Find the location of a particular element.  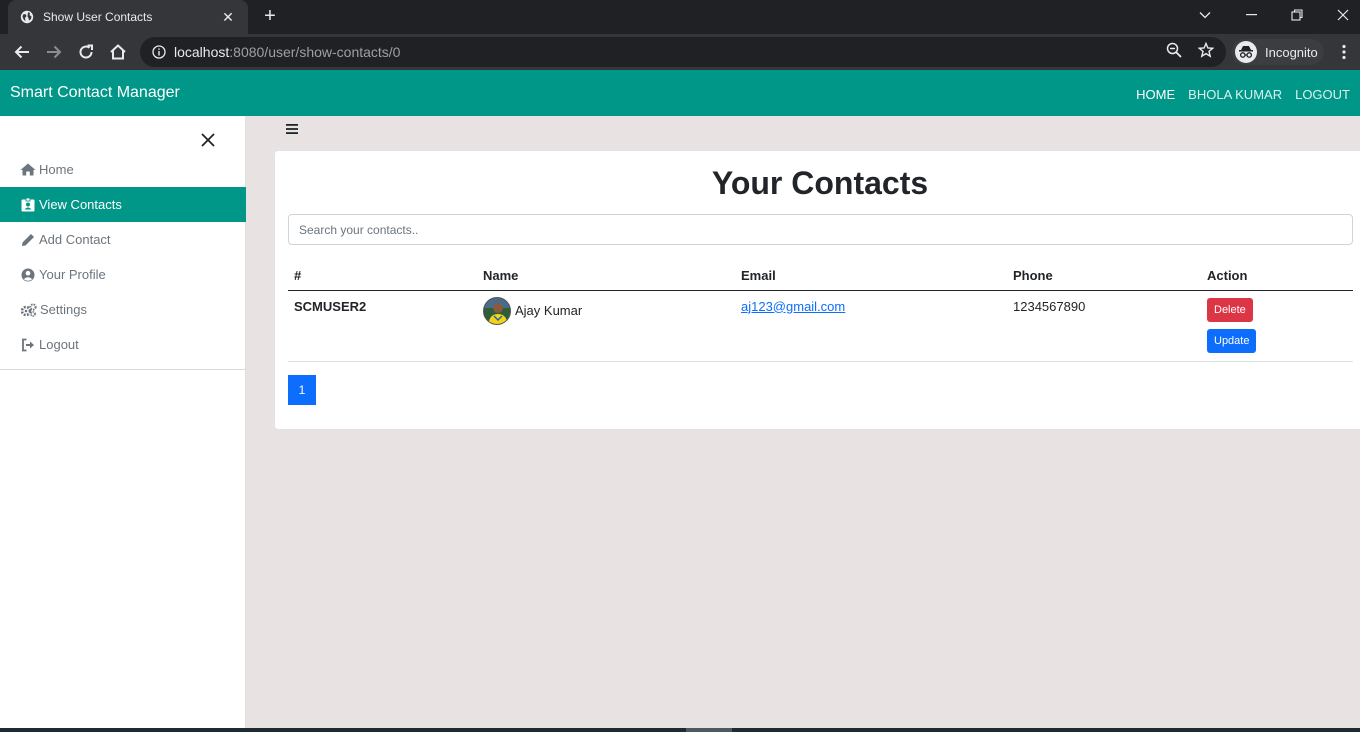

contact-name: Ajay Kumar is located at coordinates (549, 310).